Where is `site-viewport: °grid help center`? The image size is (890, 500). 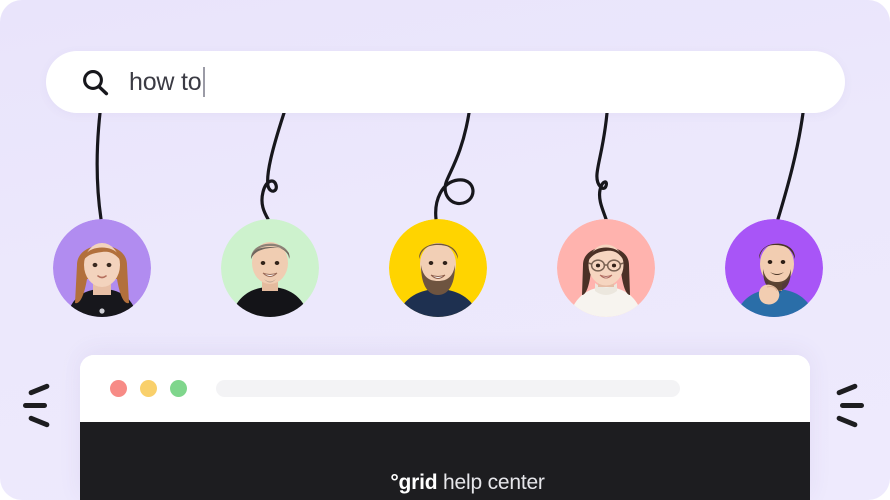
site-viewport: °grid help center is located at coordinates (445, 461).